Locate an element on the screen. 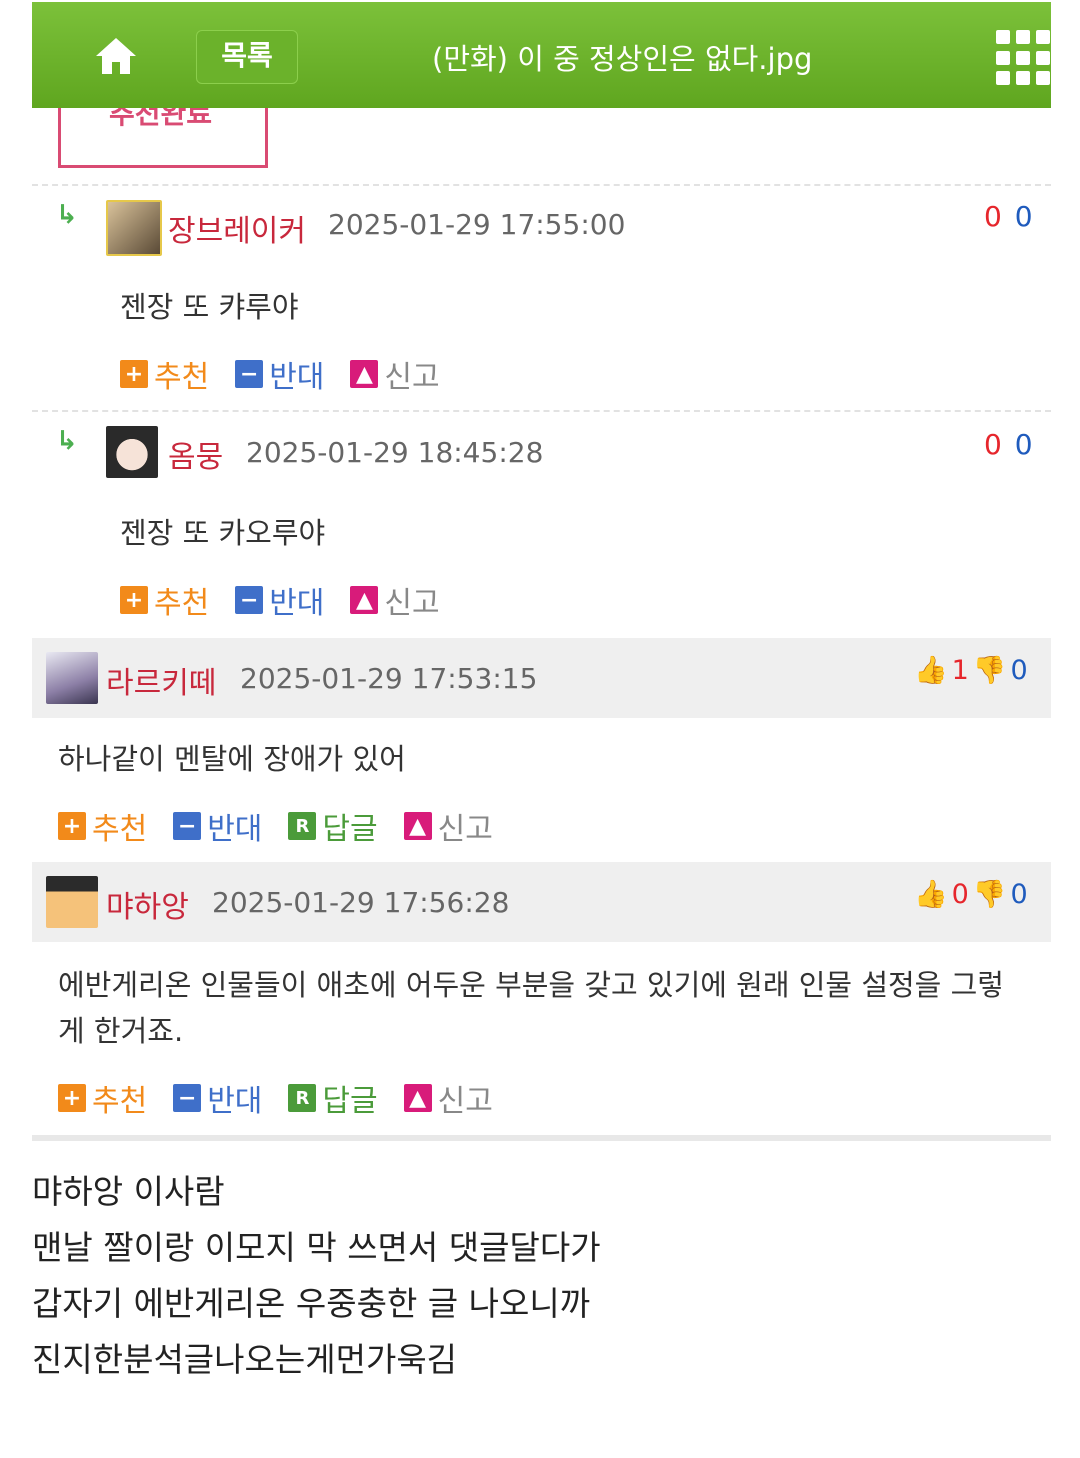 This screenshot has width=1080, height=1458. comment-nickname: 장브레이커 is located at coordinates (237, 228).